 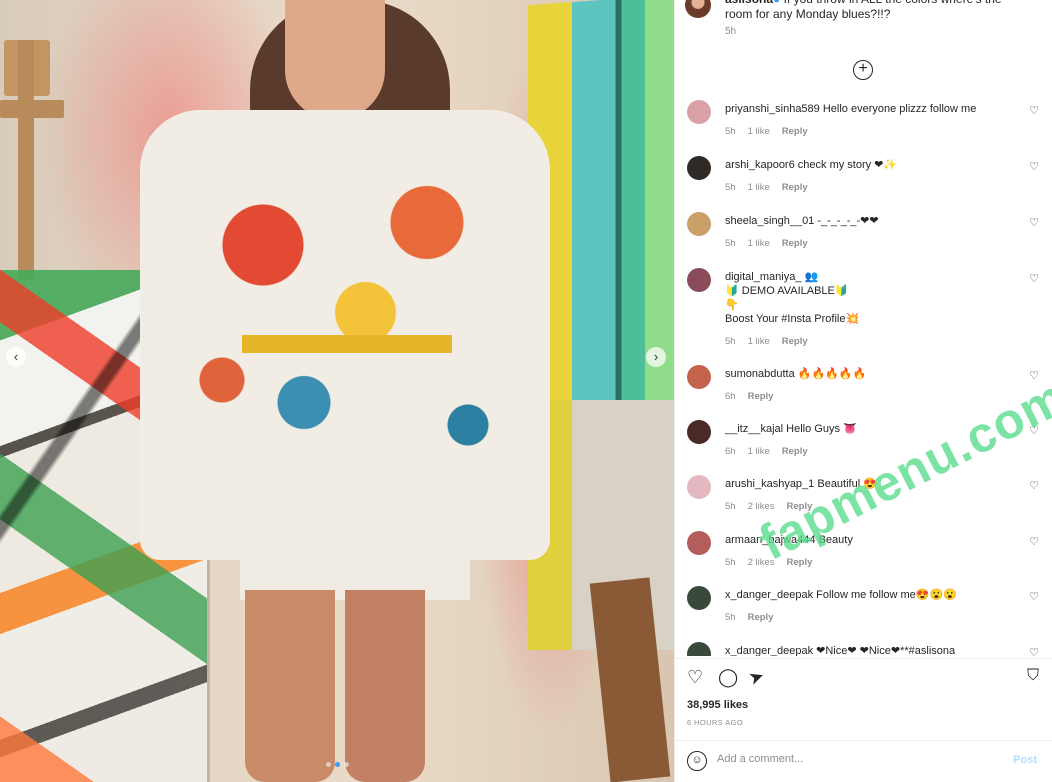 What do you see at coordinates (821, 429) in the screenshot?
I see `comment-text: Hello Guys 👅` at bounding box center [821, 429].